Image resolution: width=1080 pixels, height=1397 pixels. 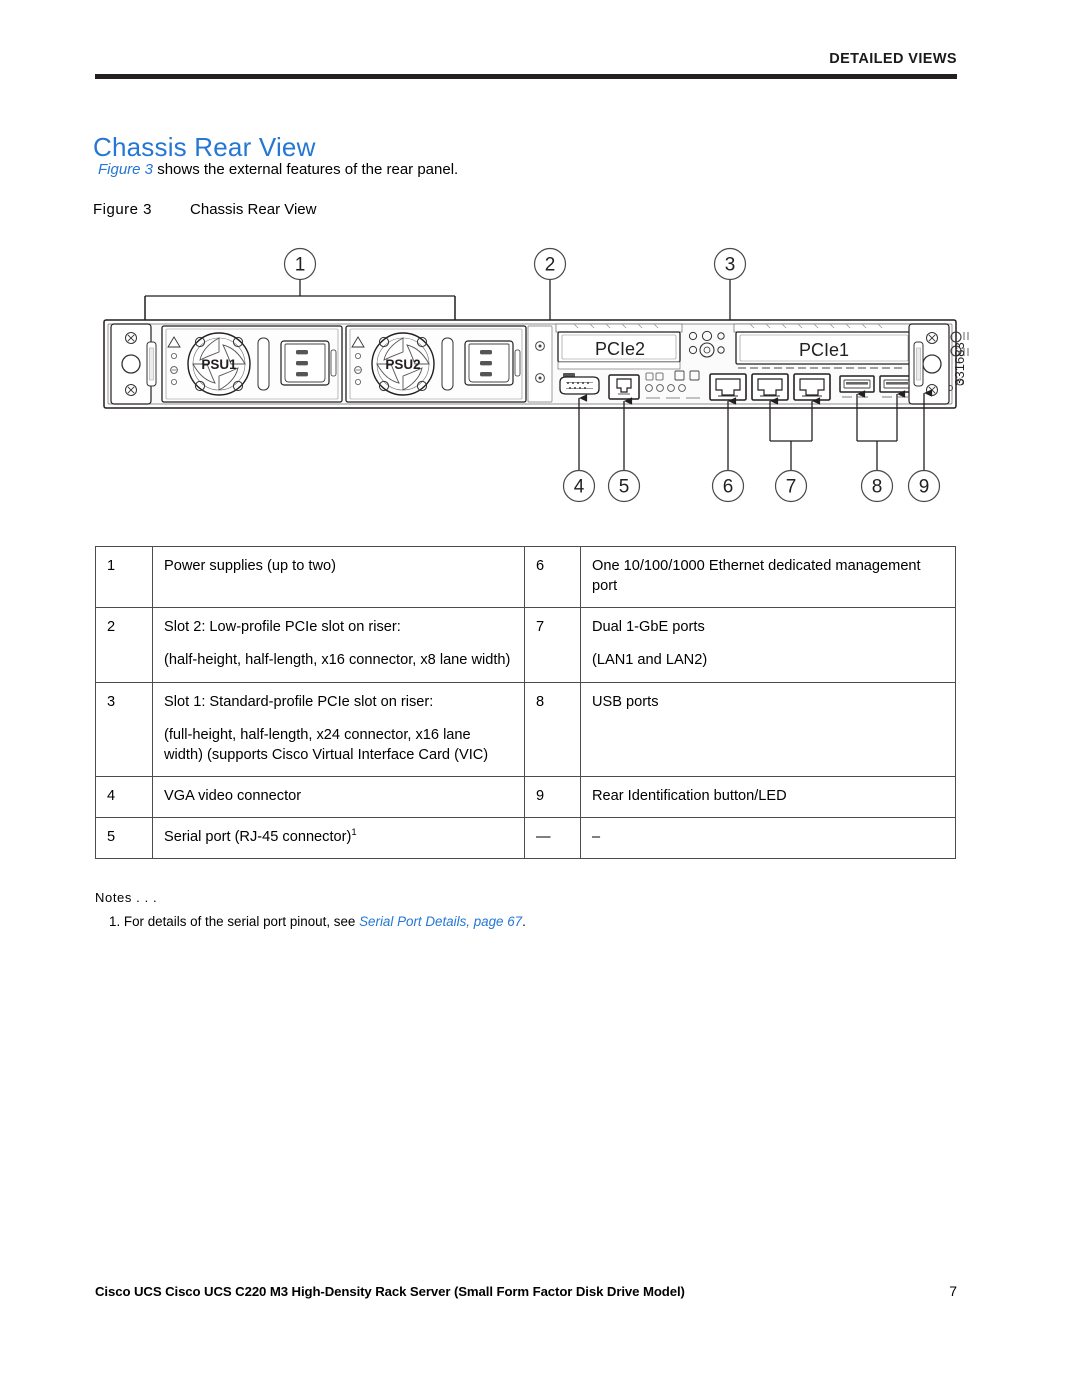 What do you see at coordinates (124, 797) in the screenshot?
I see `legend-left-number: 4` at bounding box center [124, 797].